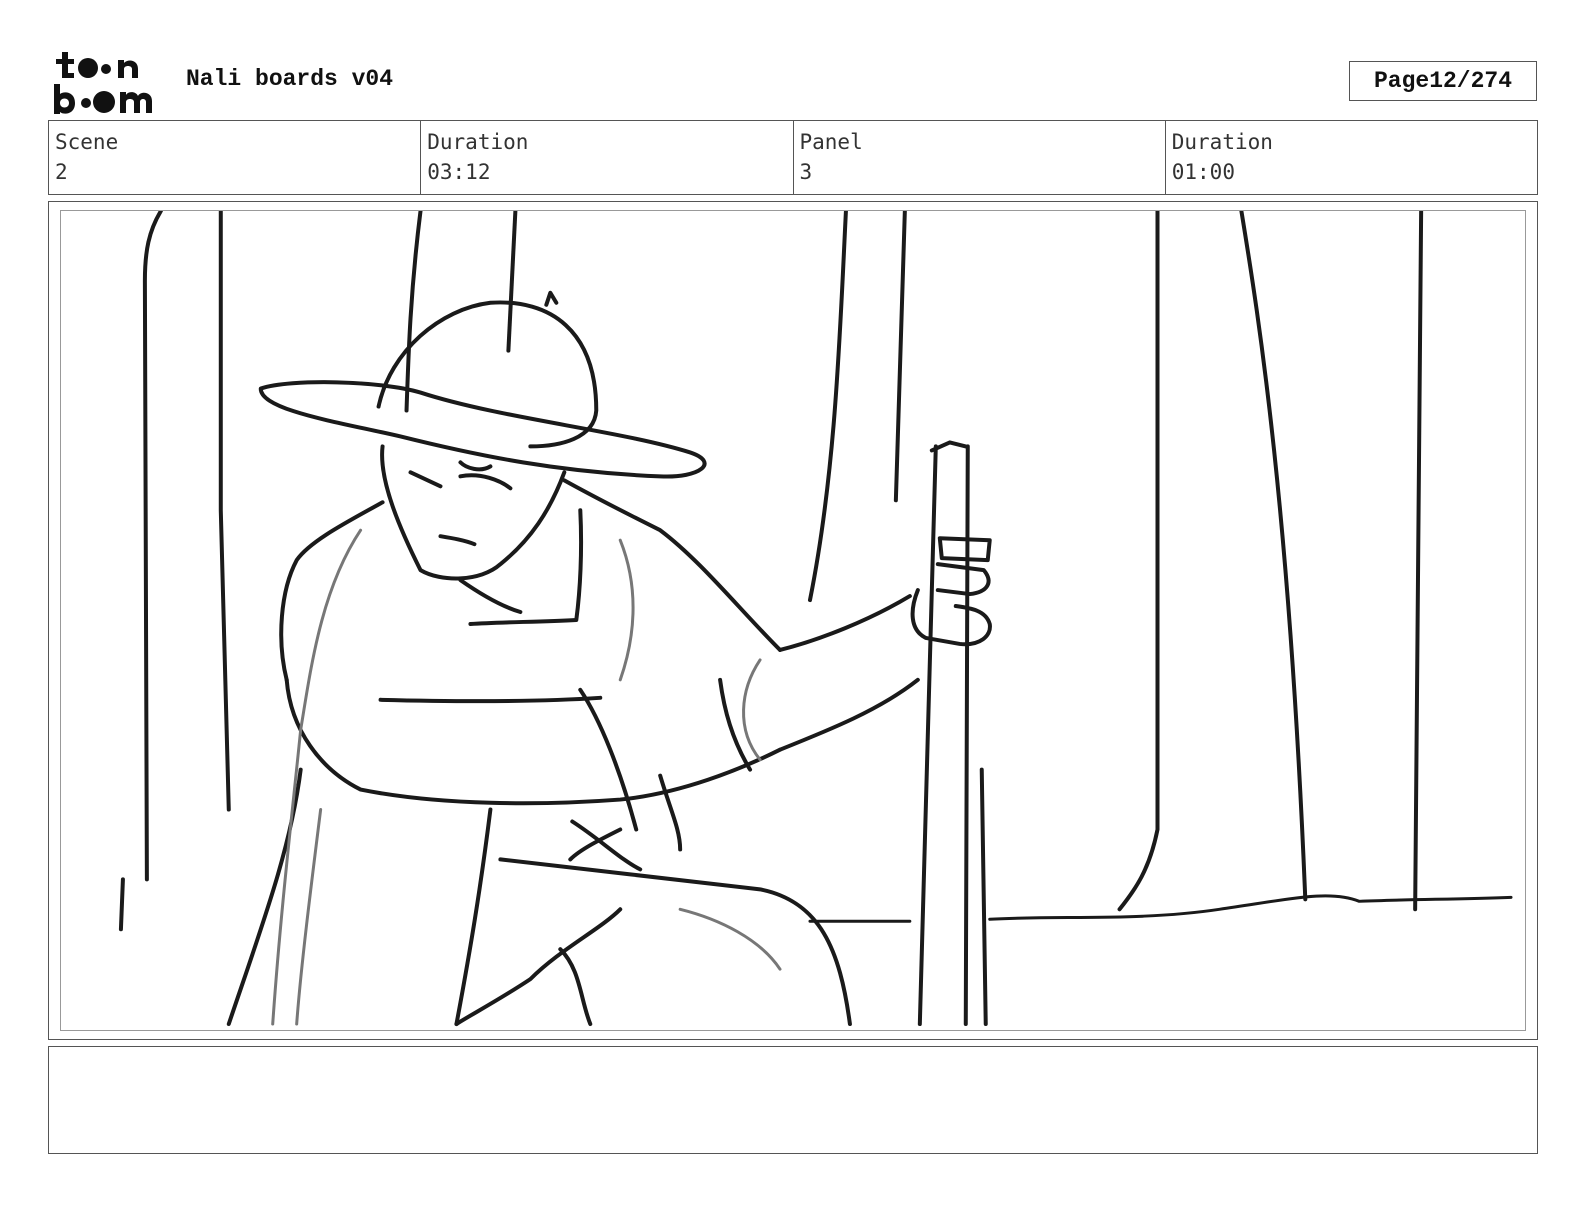  Describe the element at coordinates (459, 172) in the screenshot. I see `scene-duration-value: 03:12` at that location.